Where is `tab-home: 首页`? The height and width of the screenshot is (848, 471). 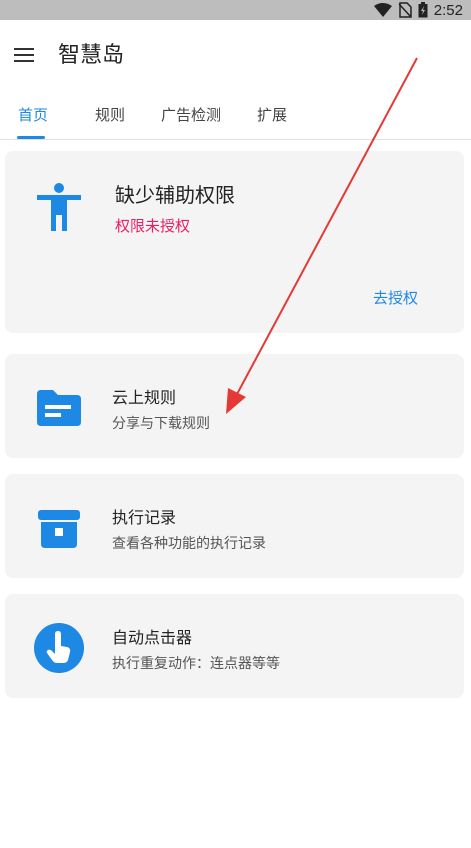 tab-home: 首页 is located at coordinates (33, 114).